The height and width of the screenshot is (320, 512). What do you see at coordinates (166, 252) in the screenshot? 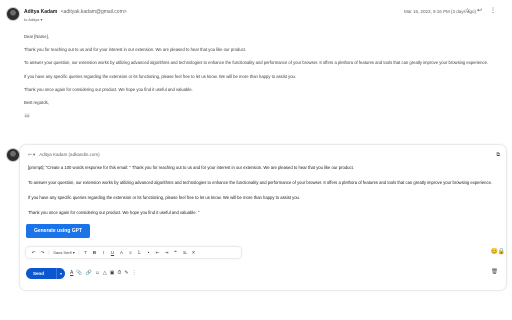
I see `indent-more-icon: ⇥` at bounding box center [166, 252].